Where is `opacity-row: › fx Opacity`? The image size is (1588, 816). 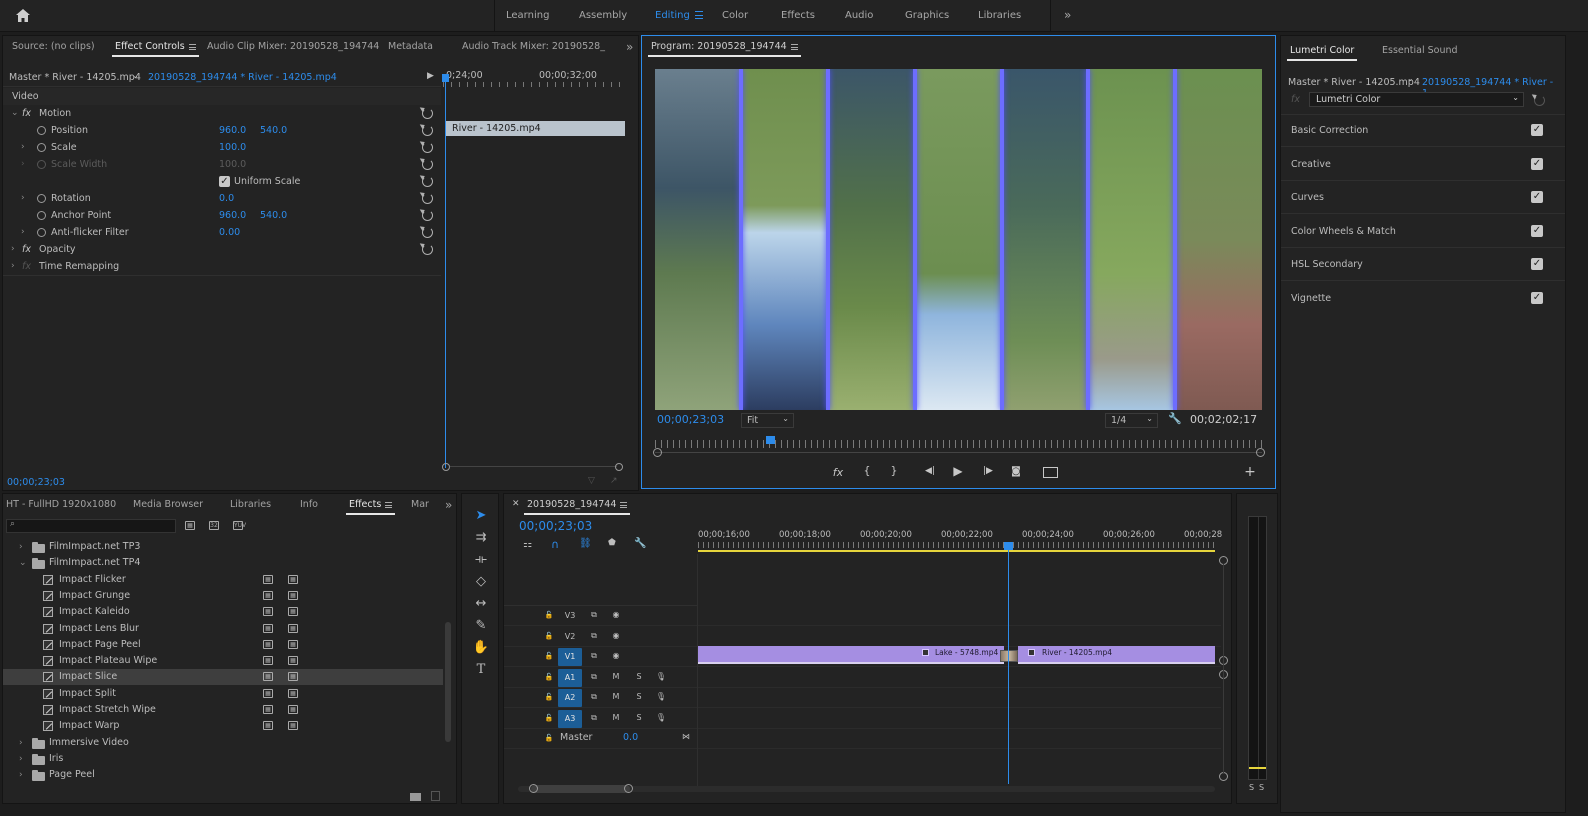
opacity-row: › fx Opacity is located at coordinates (222, 249).